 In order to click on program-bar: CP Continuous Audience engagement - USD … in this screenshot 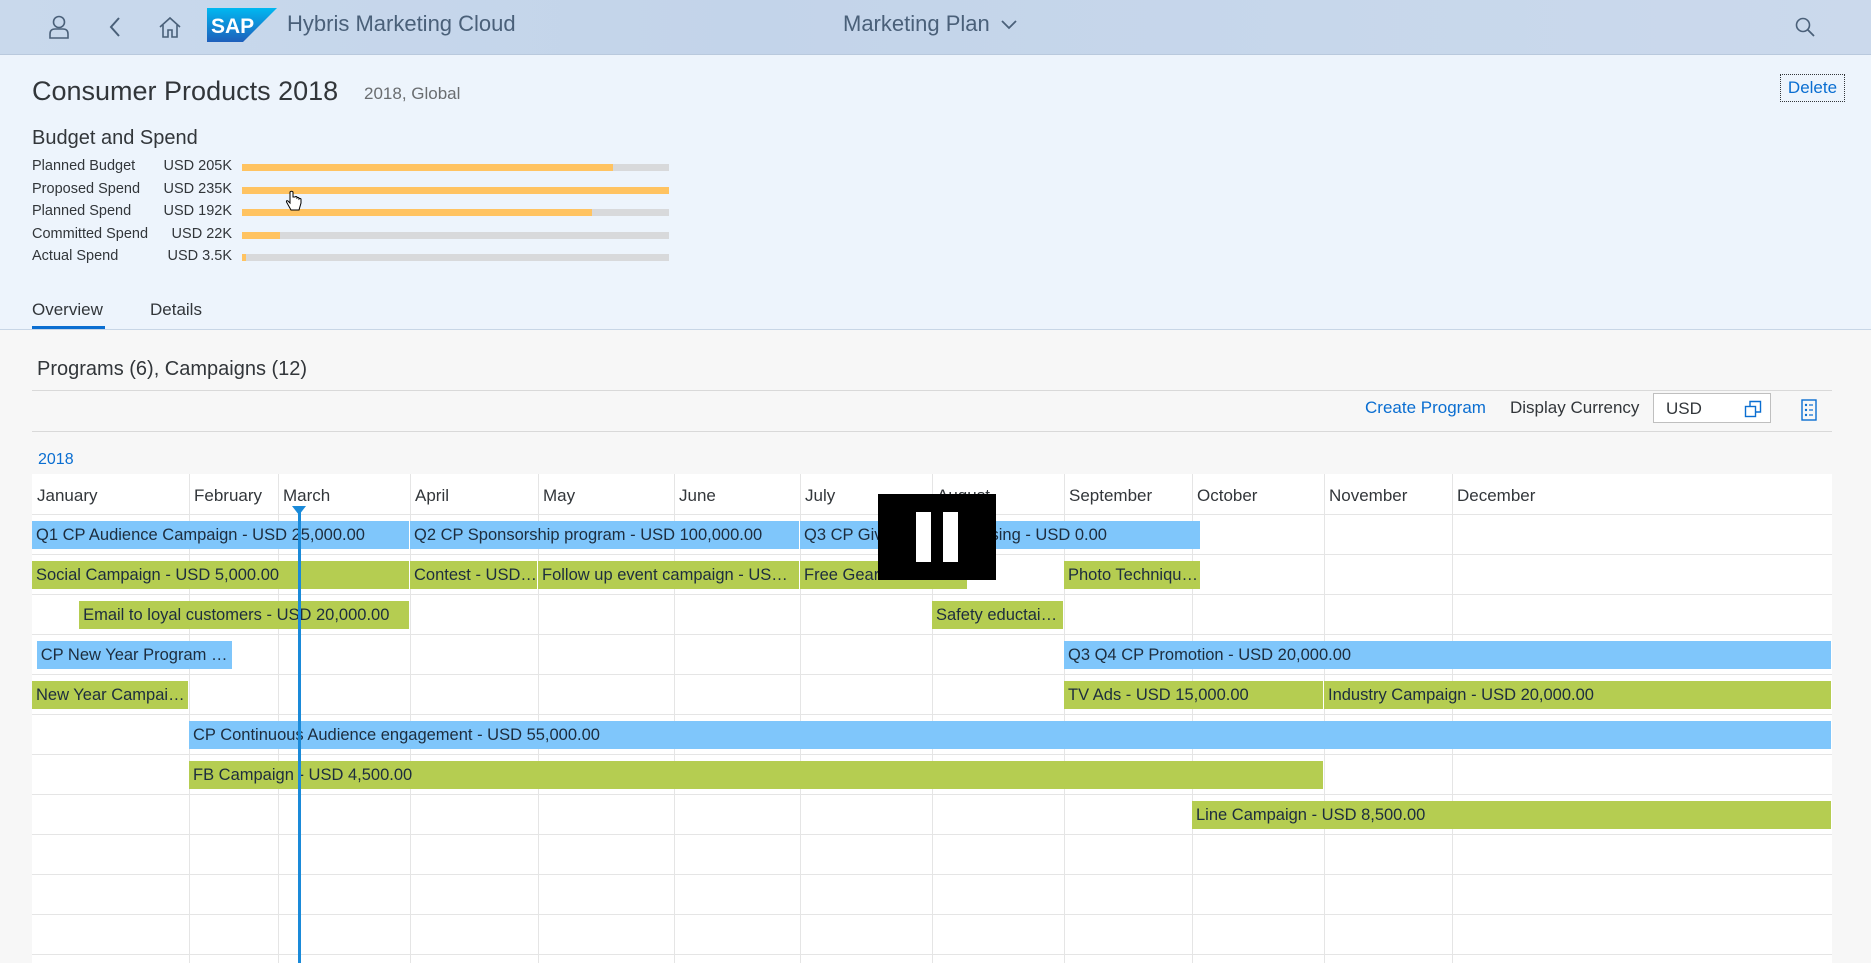, I will do `click(1010, 735)`.